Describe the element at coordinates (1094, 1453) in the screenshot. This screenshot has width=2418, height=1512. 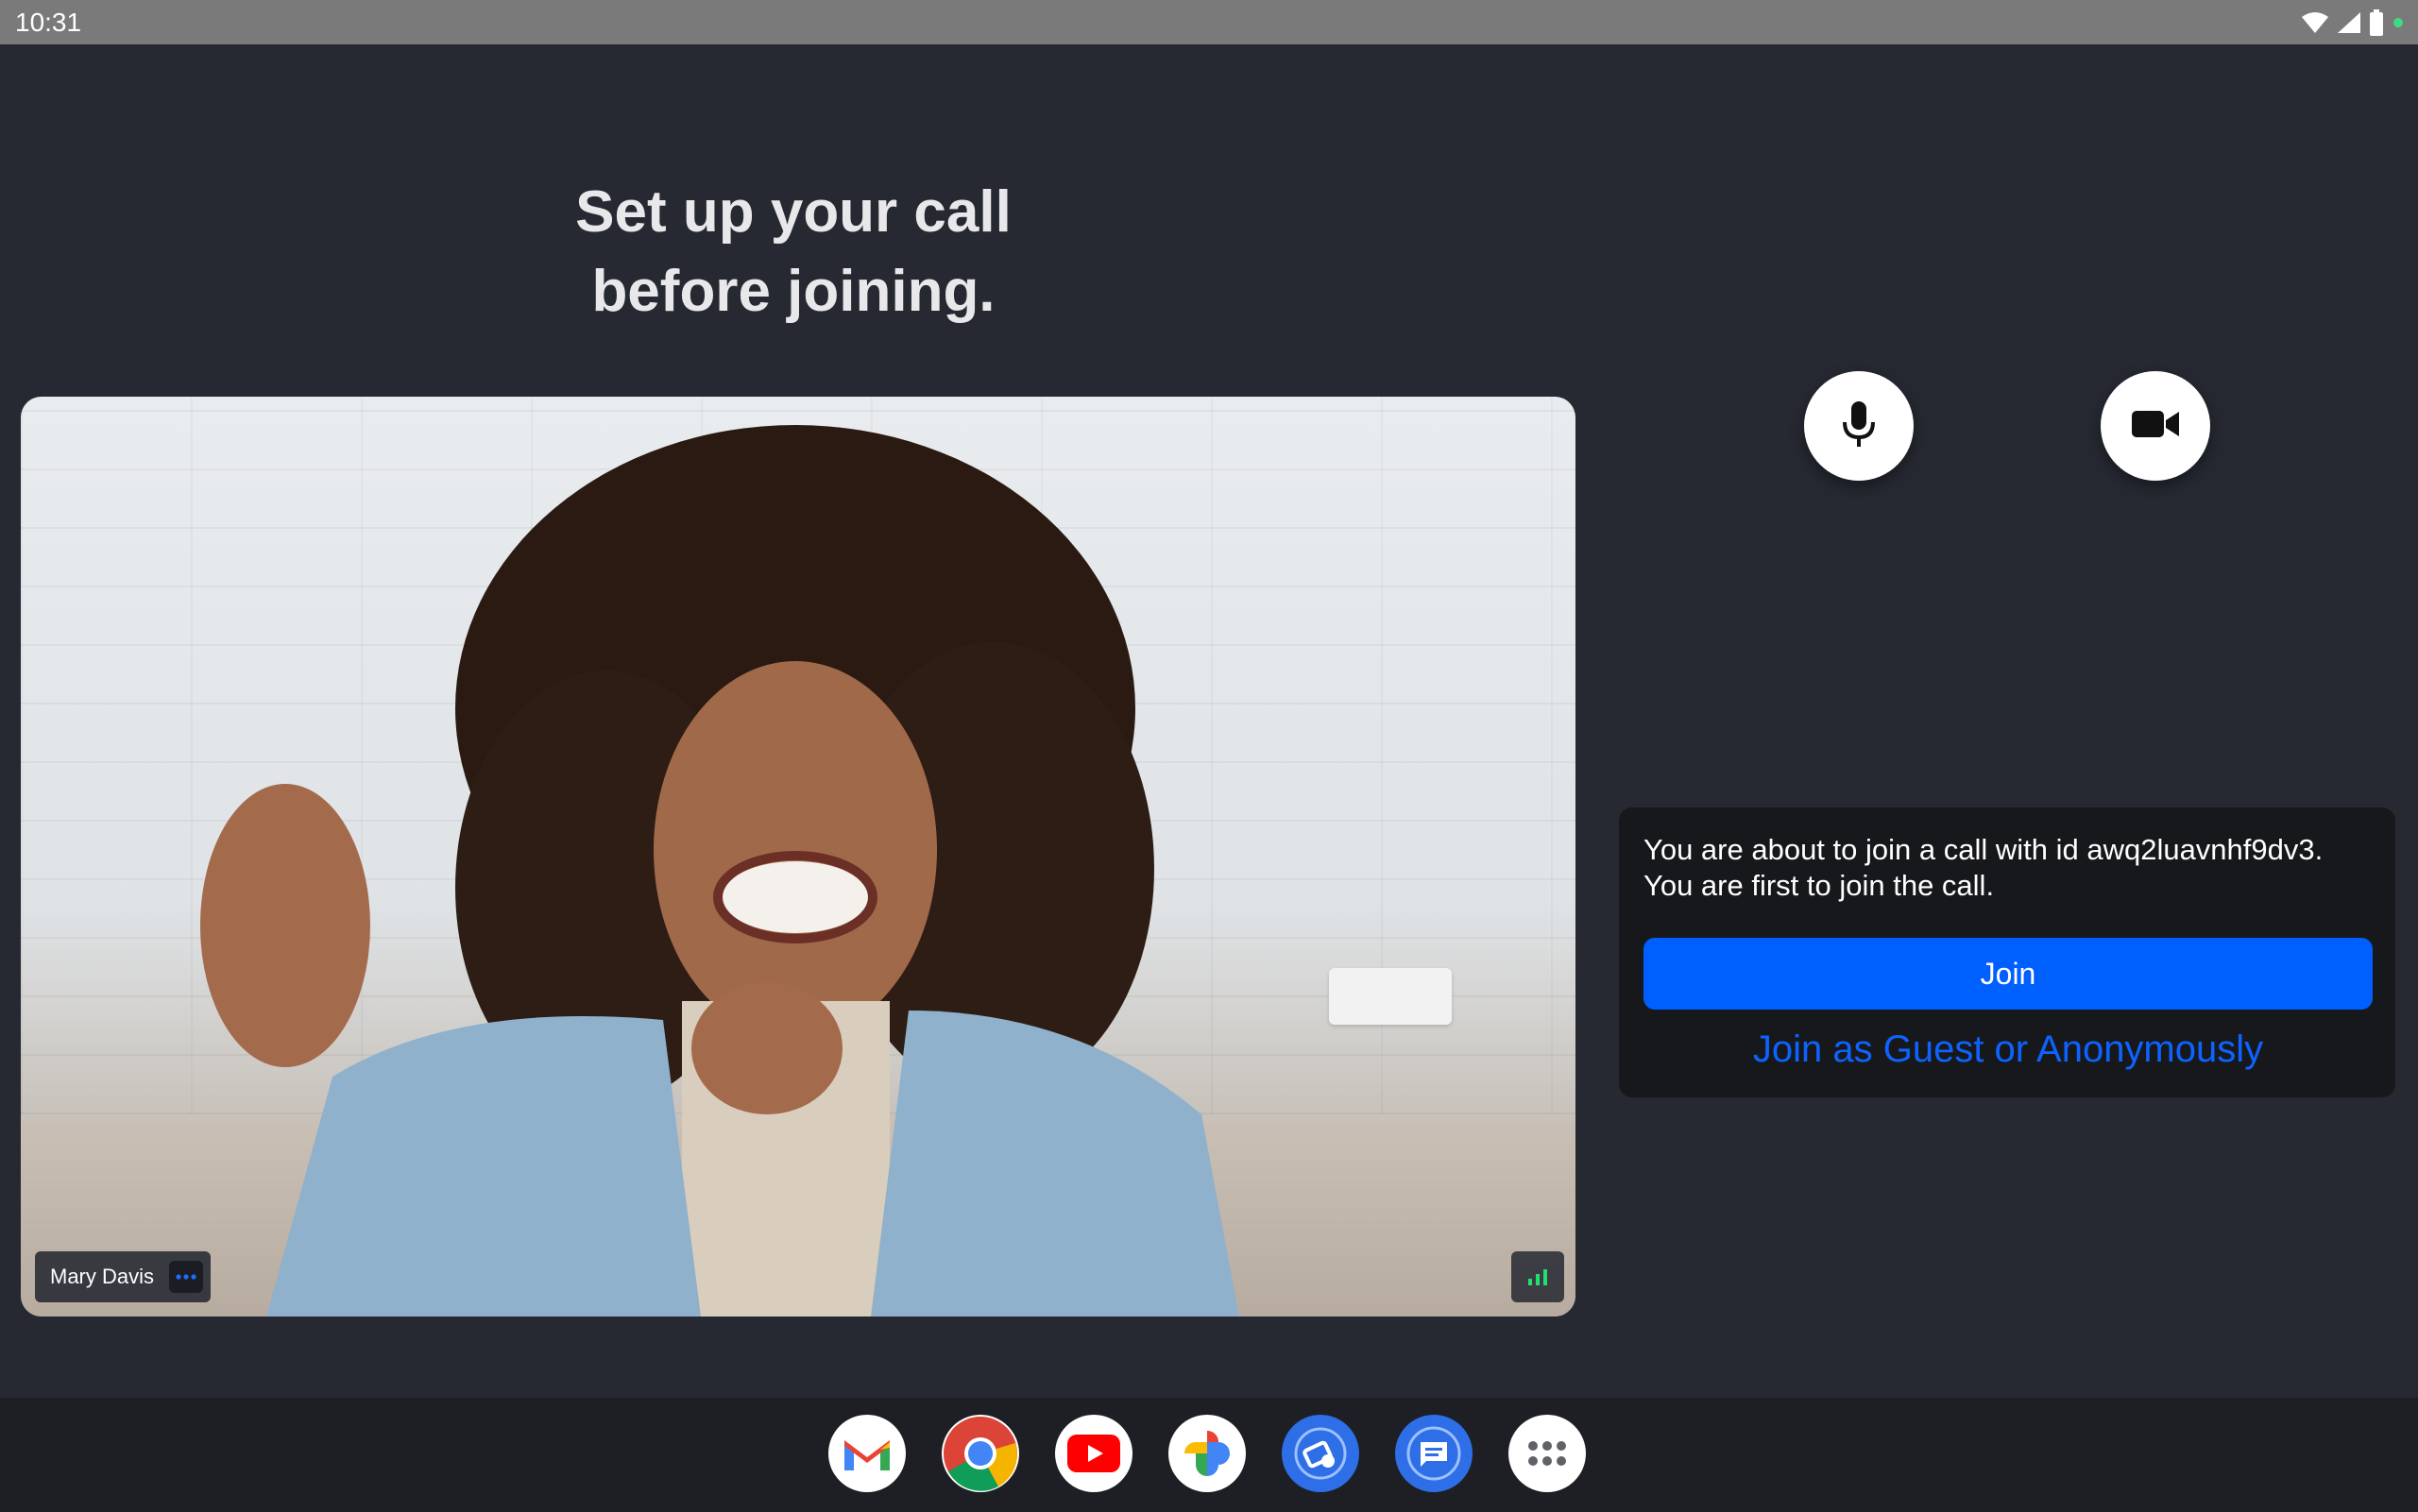
I see `youtube-icon` at that location.